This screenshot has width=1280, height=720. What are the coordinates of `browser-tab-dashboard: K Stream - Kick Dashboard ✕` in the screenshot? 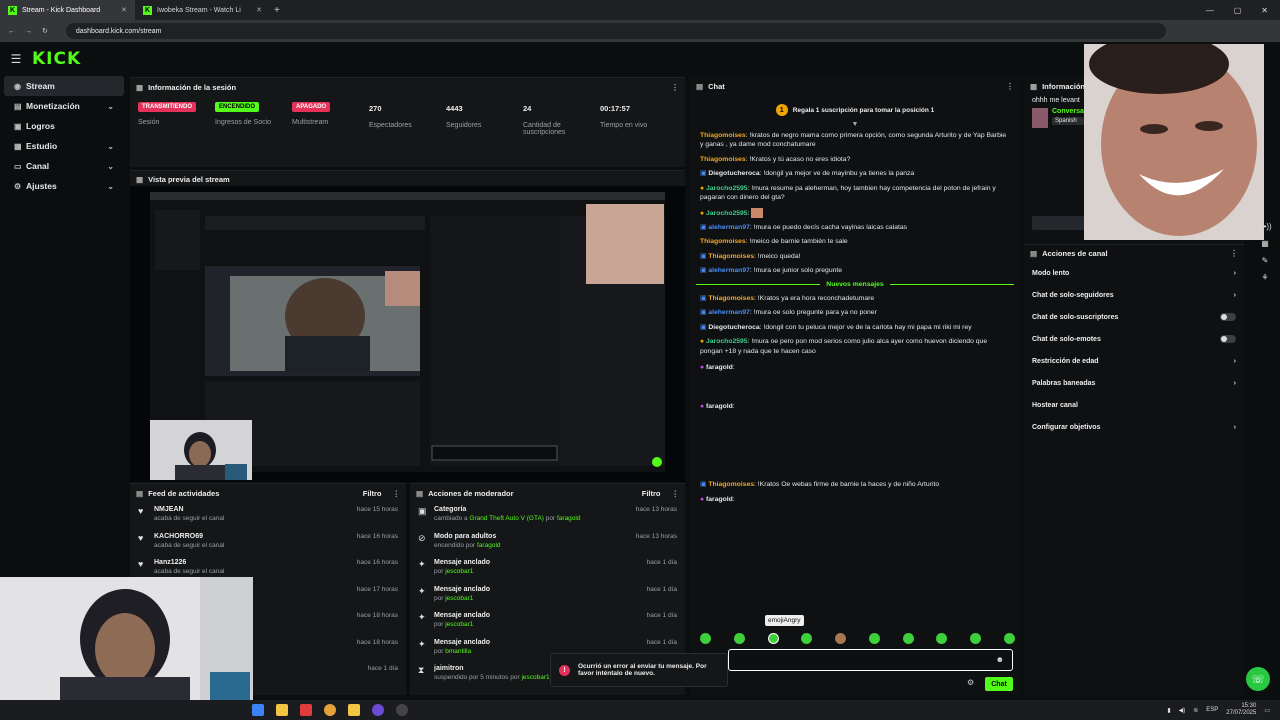 It's located at (67, 10).